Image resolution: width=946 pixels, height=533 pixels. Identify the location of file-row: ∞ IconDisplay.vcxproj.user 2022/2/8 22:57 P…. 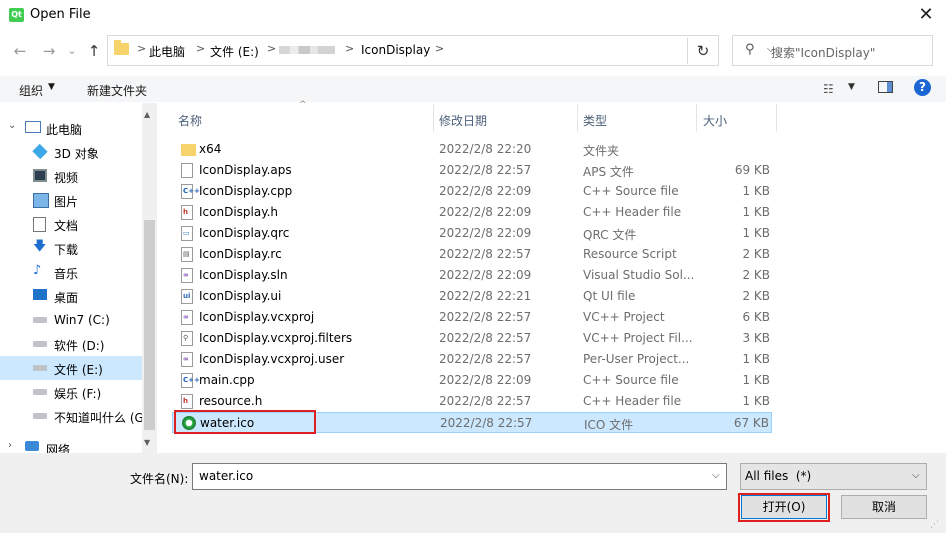
(472, 359).